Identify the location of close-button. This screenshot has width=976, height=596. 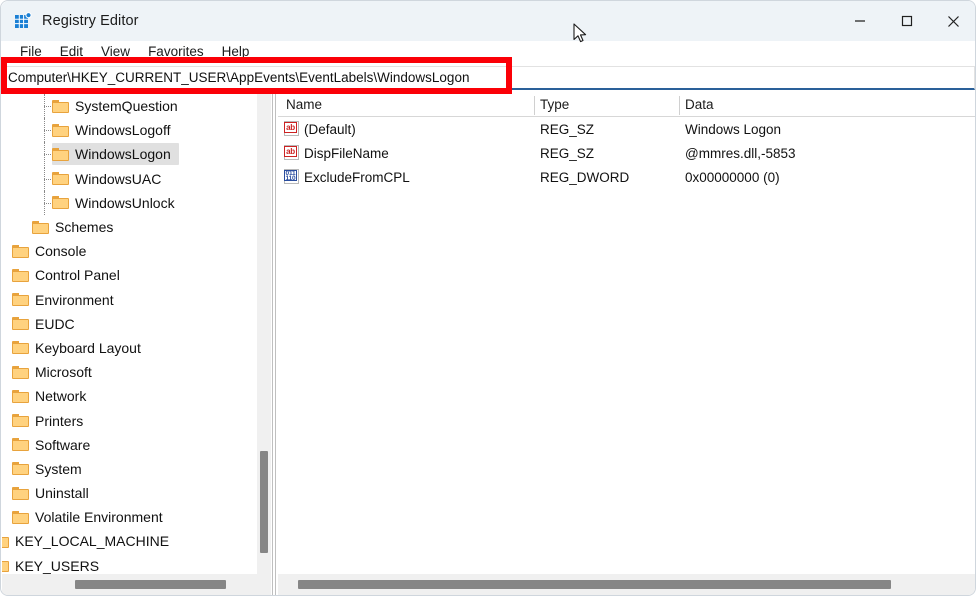
(952, 21).